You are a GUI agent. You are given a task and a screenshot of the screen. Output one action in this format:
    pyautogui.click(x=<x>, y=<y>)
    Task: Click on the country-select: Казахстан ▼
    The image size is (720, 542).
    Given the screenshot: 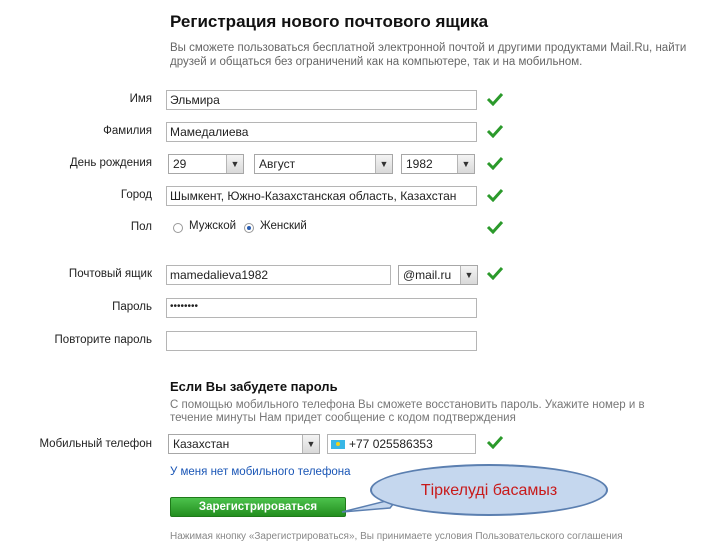 What is the action you would take?
    pyautogui.click(x=244, y=444)
    